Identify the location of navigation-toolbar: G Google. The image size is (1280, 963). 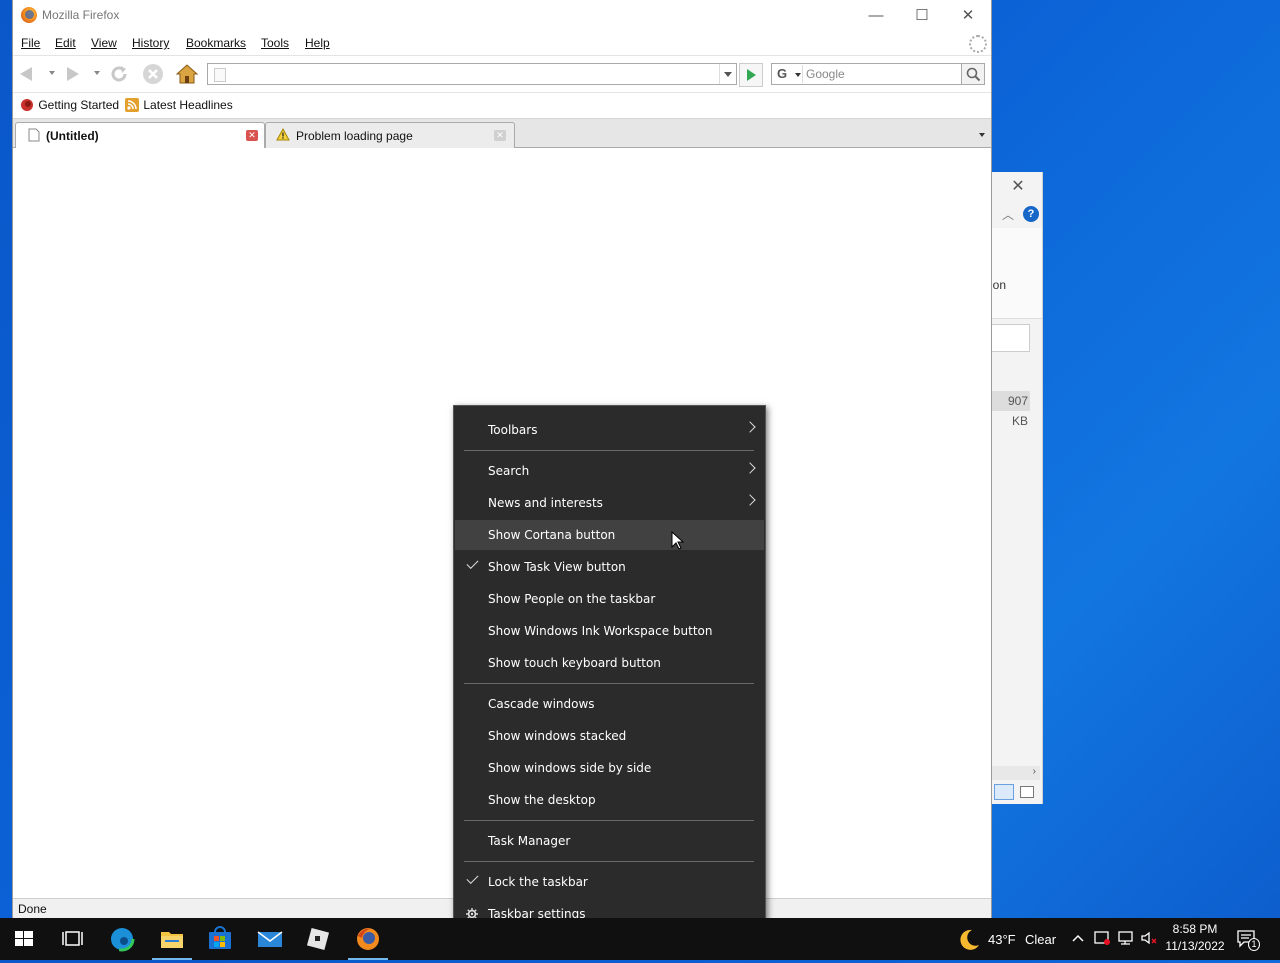
(502, 74).